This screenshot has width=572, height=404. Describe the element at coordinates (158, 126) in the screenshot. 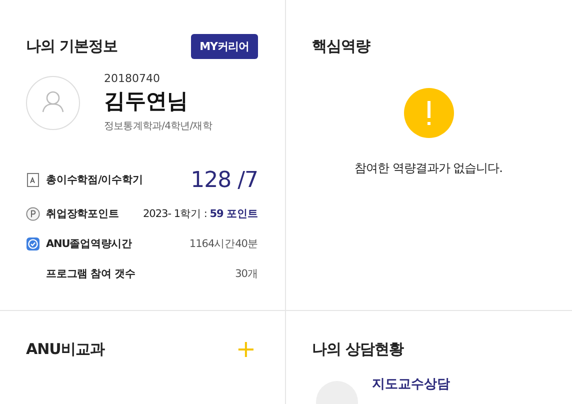

I see `department-text: 정보통계학과/4학년/재학` at that location.